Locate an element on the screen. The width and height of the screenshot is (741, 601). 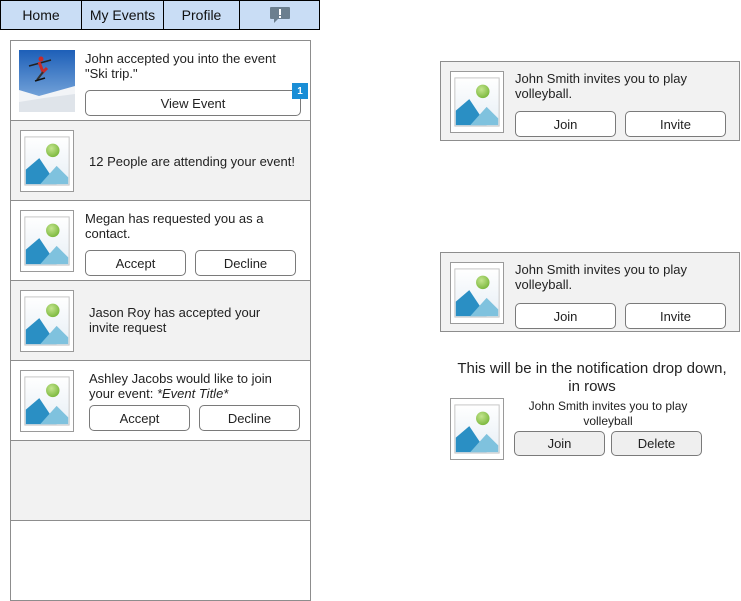
top-nav: Home My Events Profile is located at coordinates (160, 15).